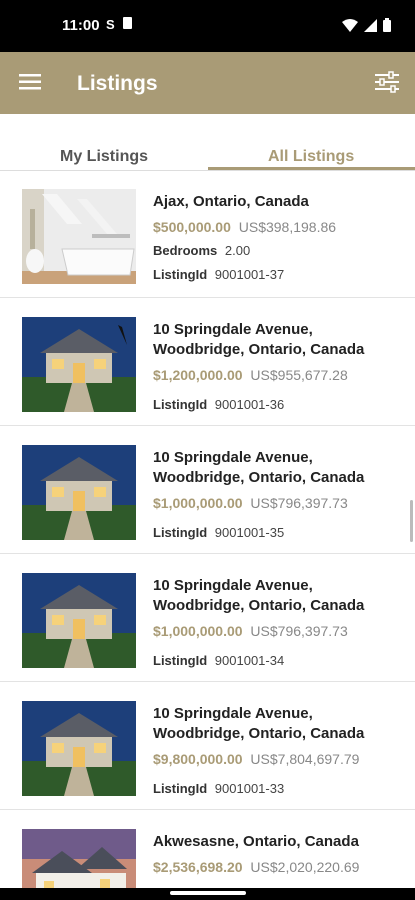 The width and height of the screenshot is (415, 900). What do you see at coordinates (117, 83) in the screenshot?
I see `page-title: Listings` at bounding box center [117, 83].